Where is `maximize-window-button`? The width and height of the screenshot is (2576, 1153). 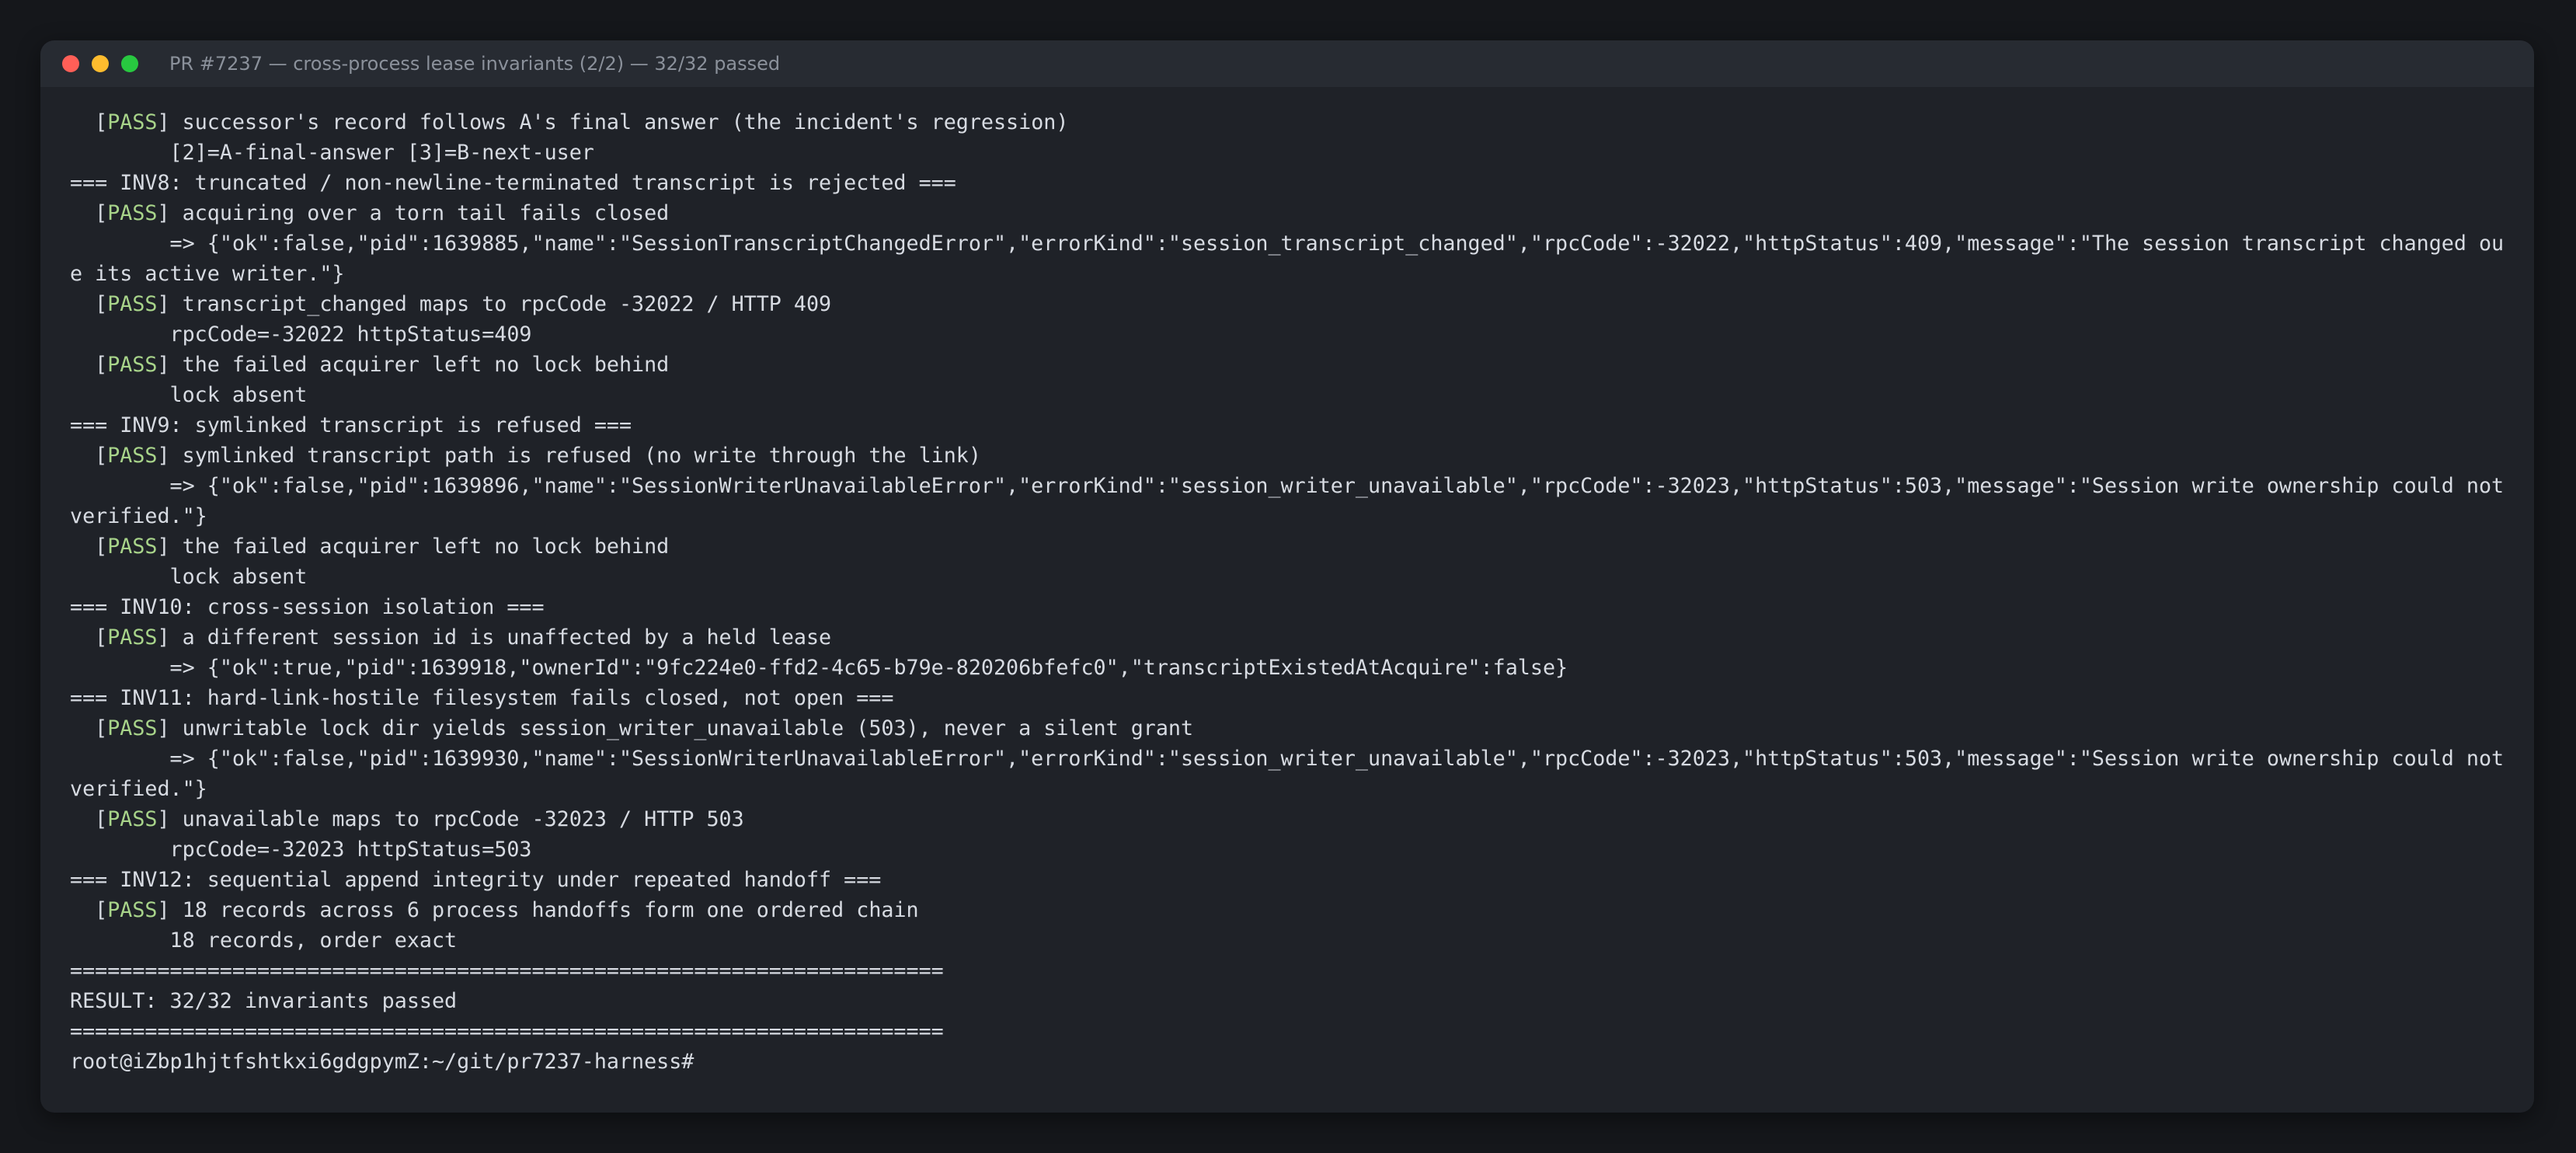
maximize-window-button is located at coordinates (129, 63).